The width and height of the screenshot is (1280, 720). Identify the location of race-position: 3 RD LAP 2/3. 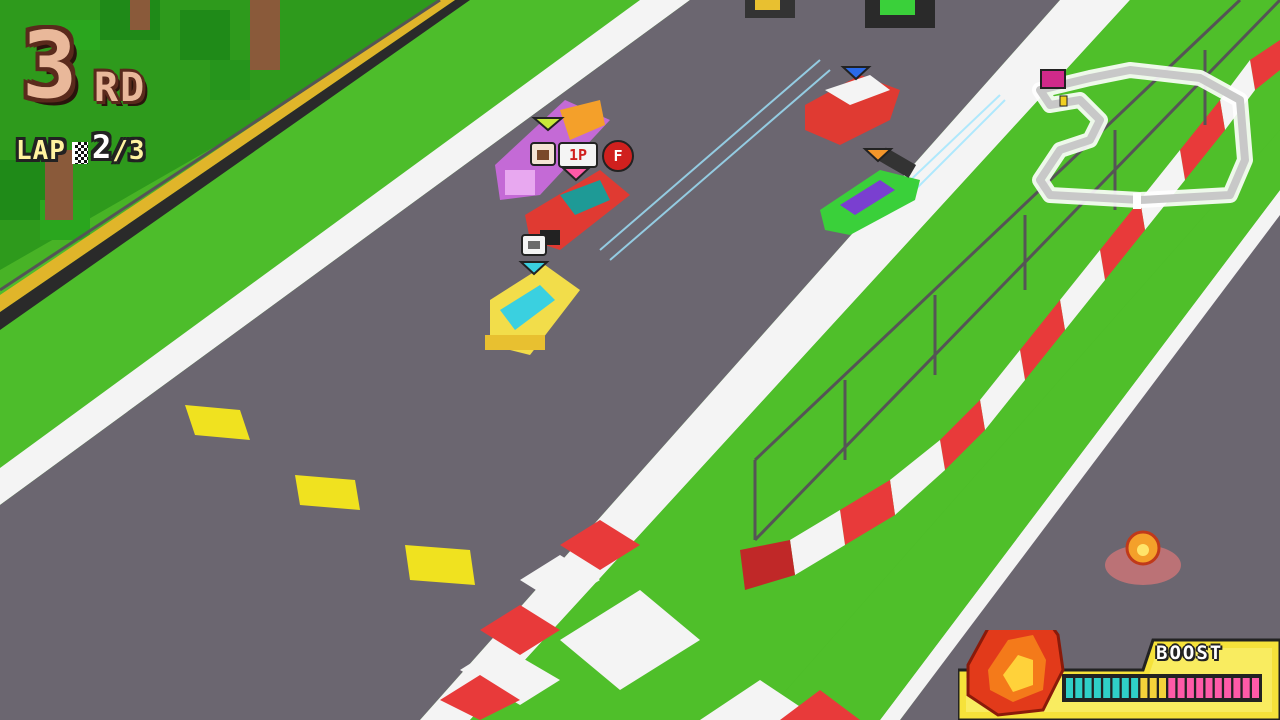
(114, 95).